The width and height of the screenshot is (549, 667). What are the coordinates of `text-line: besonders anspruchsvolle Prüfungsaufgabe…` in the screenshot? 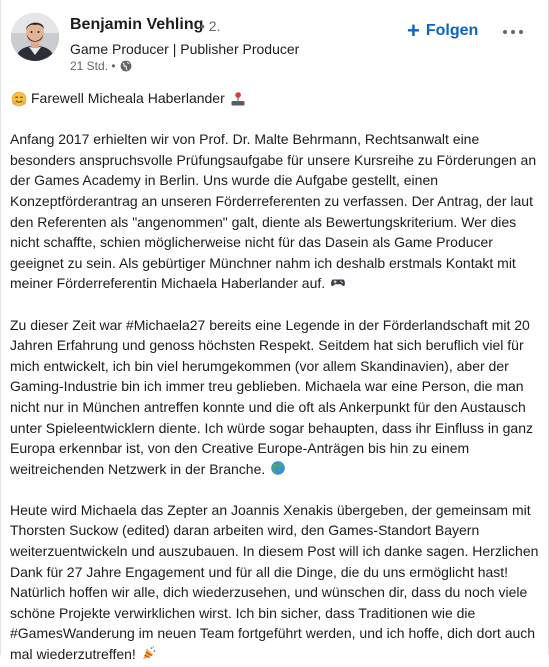 It's located at (273, 159).